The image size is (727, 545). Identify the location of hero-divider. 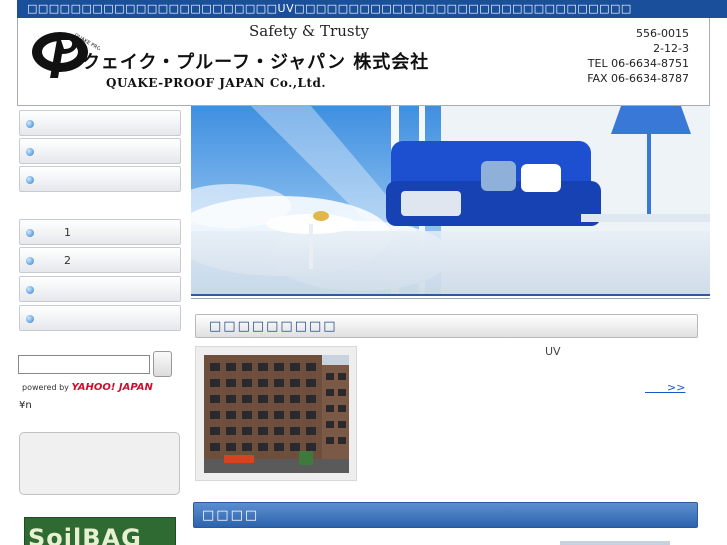
(450, 298).